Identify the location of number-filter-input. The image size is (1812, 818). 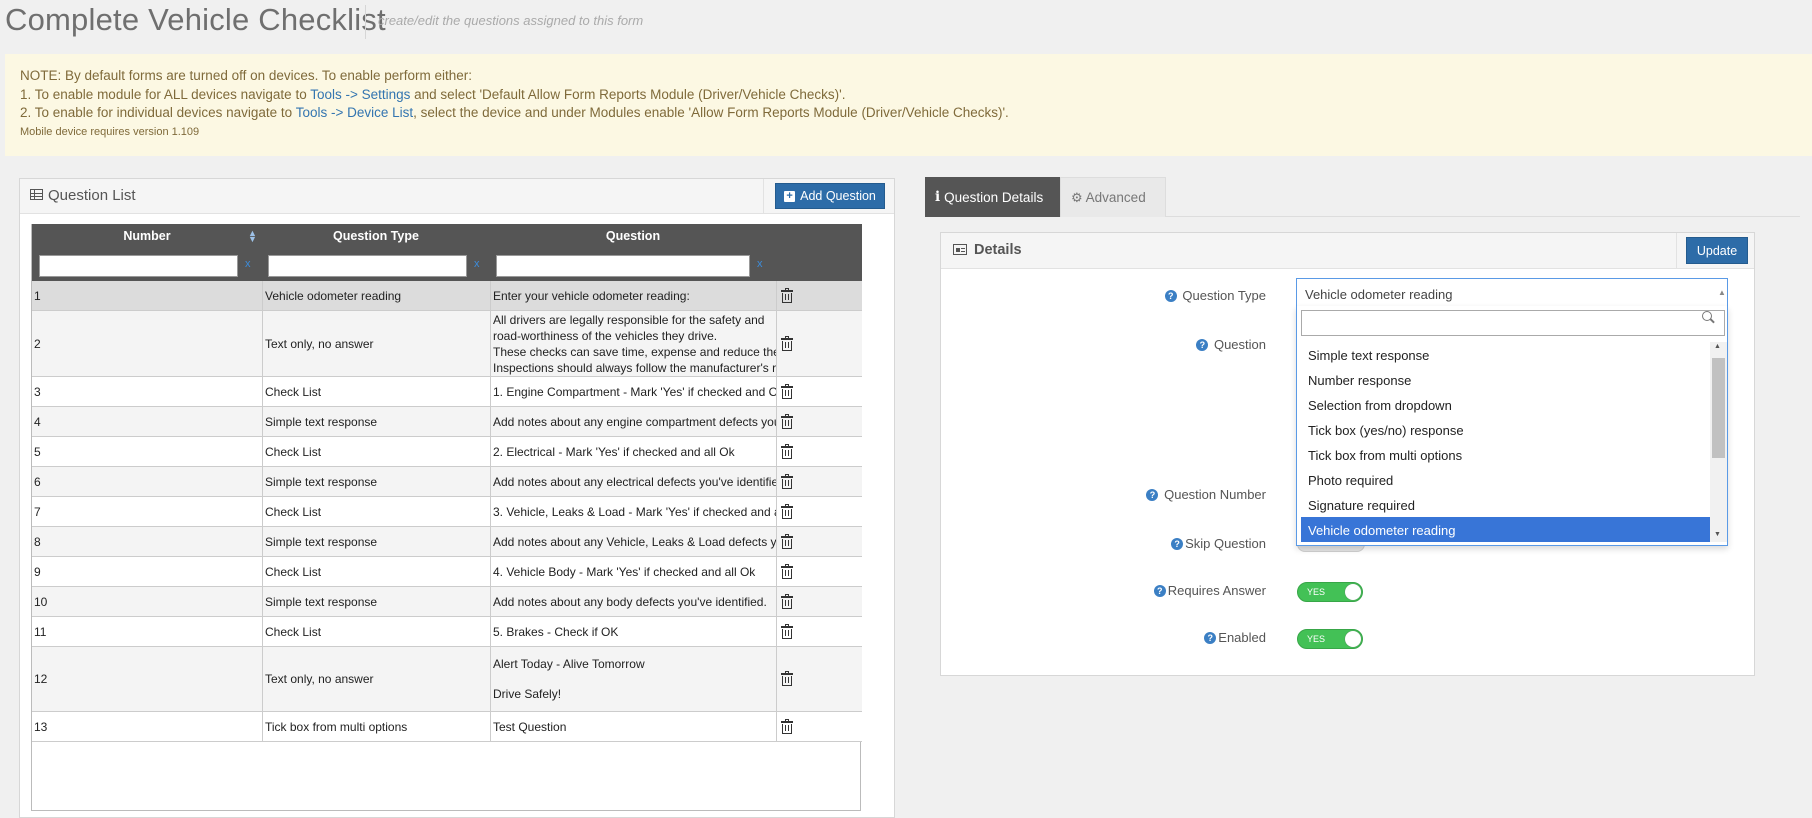
(138, 266).